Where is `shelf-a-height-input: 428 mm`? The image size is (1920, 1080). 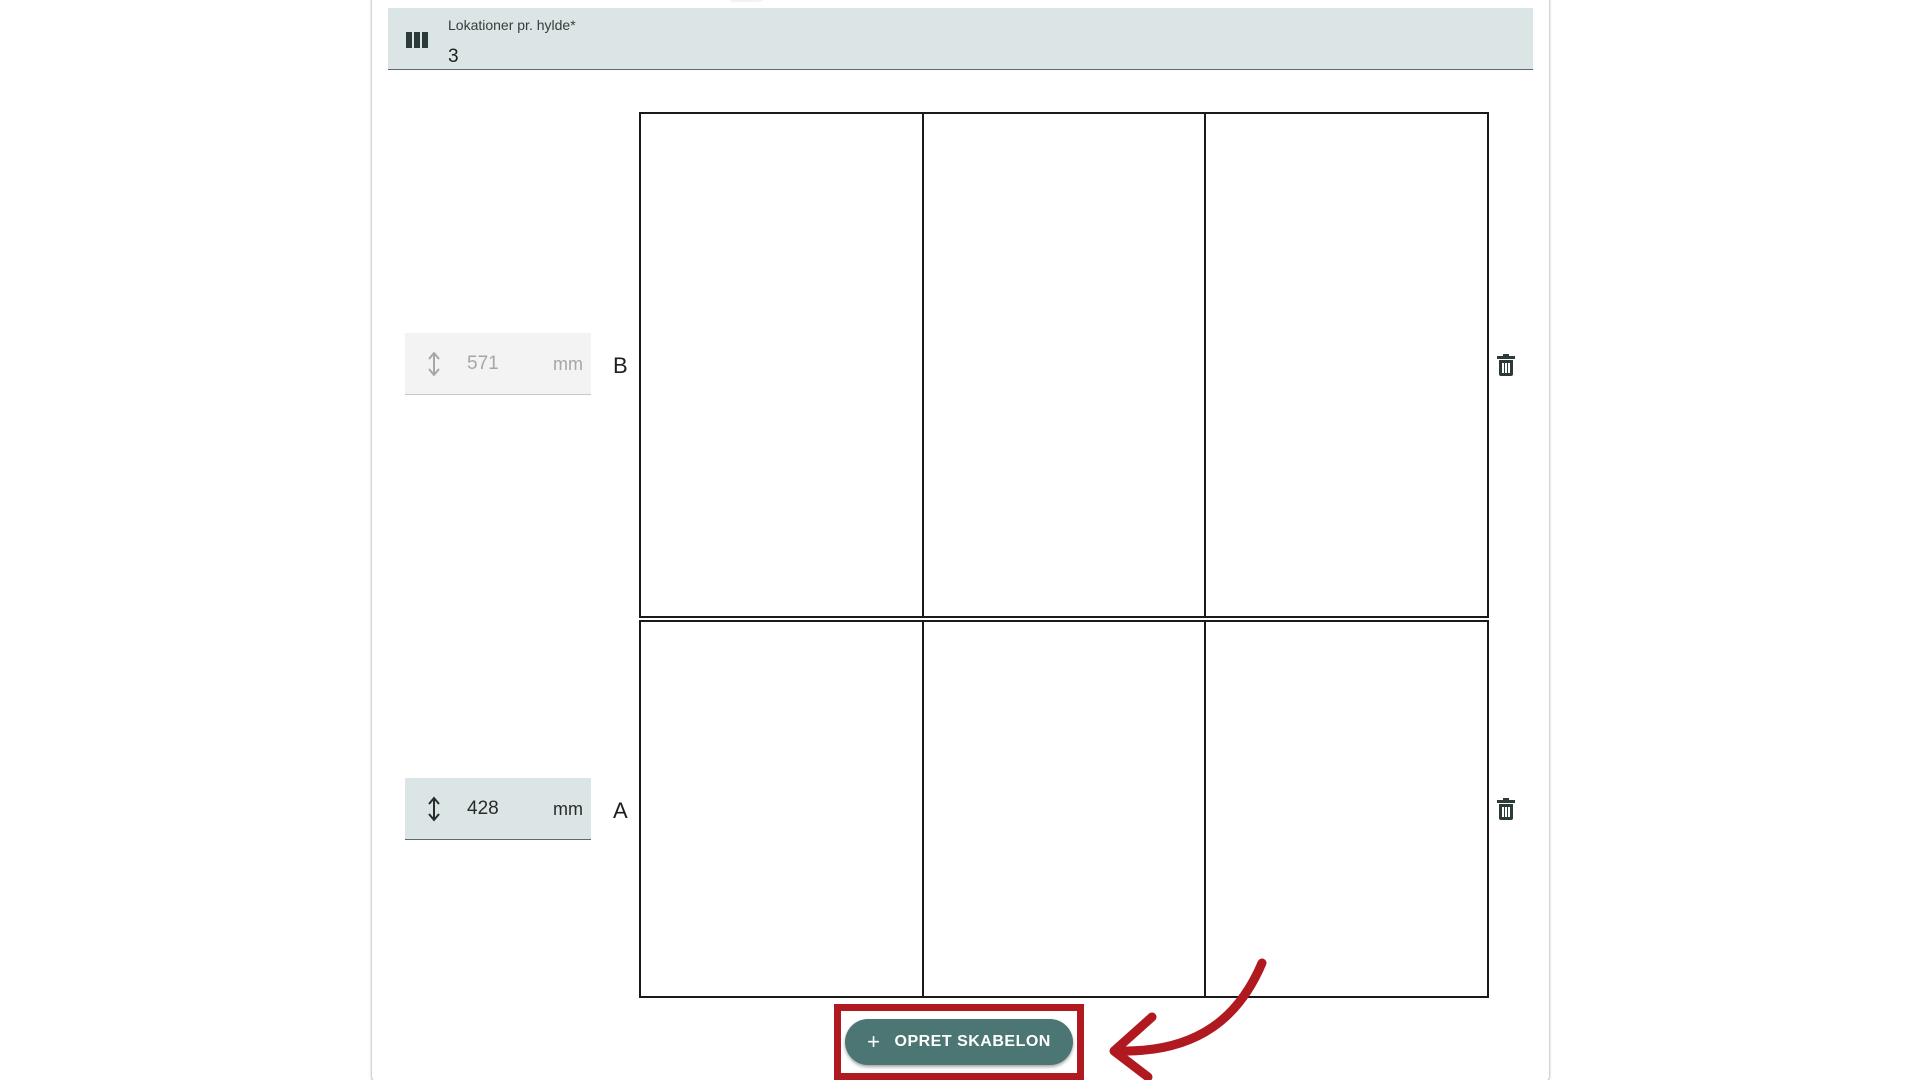 shelf-a-height-input: 428 mm is located at coordinates (498, 809).